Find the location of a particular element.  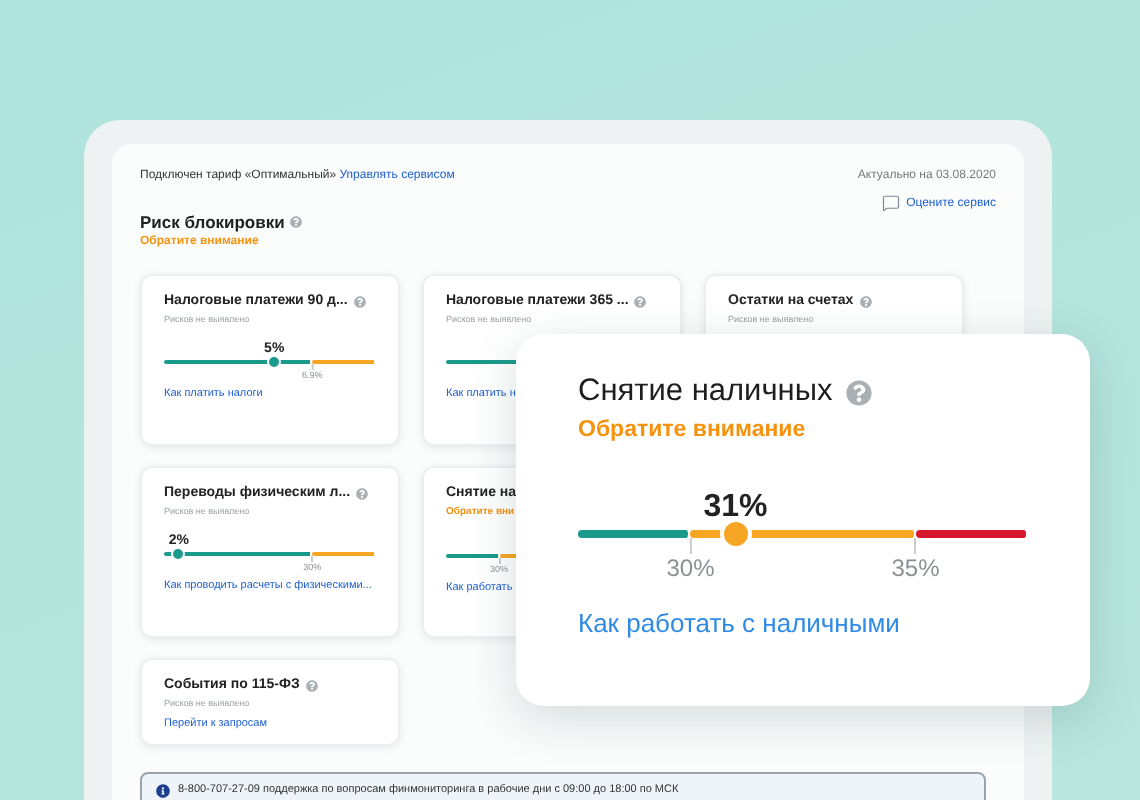

section-title: Риск блокировки is located at coordinates (212, 222).